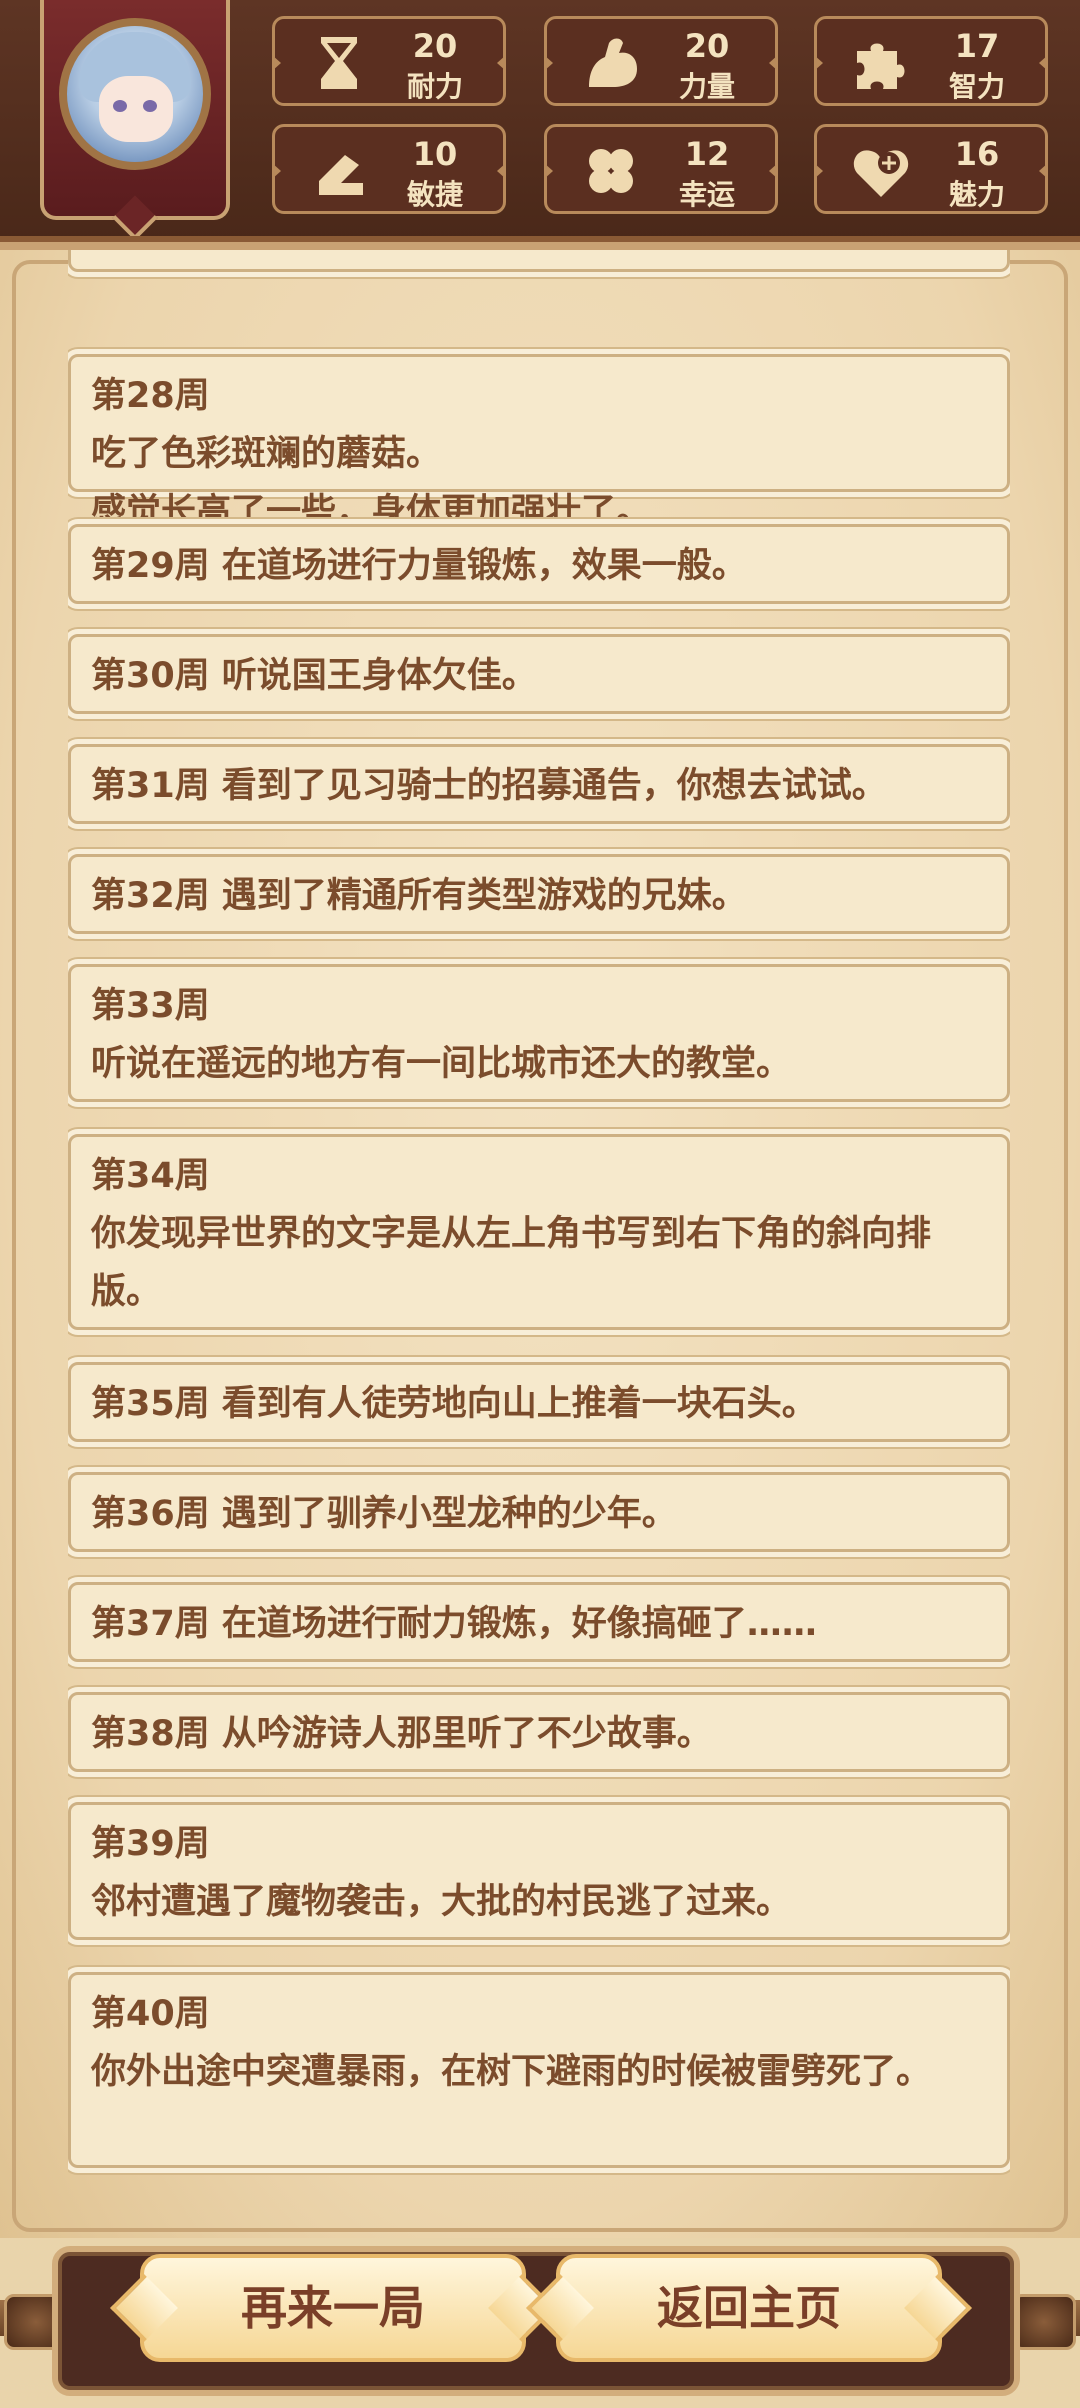  What do you see at coordinates (333, 2308) in the screenshot?
I see `replay-button: 再来一局` at bounding box center [333, 2308].